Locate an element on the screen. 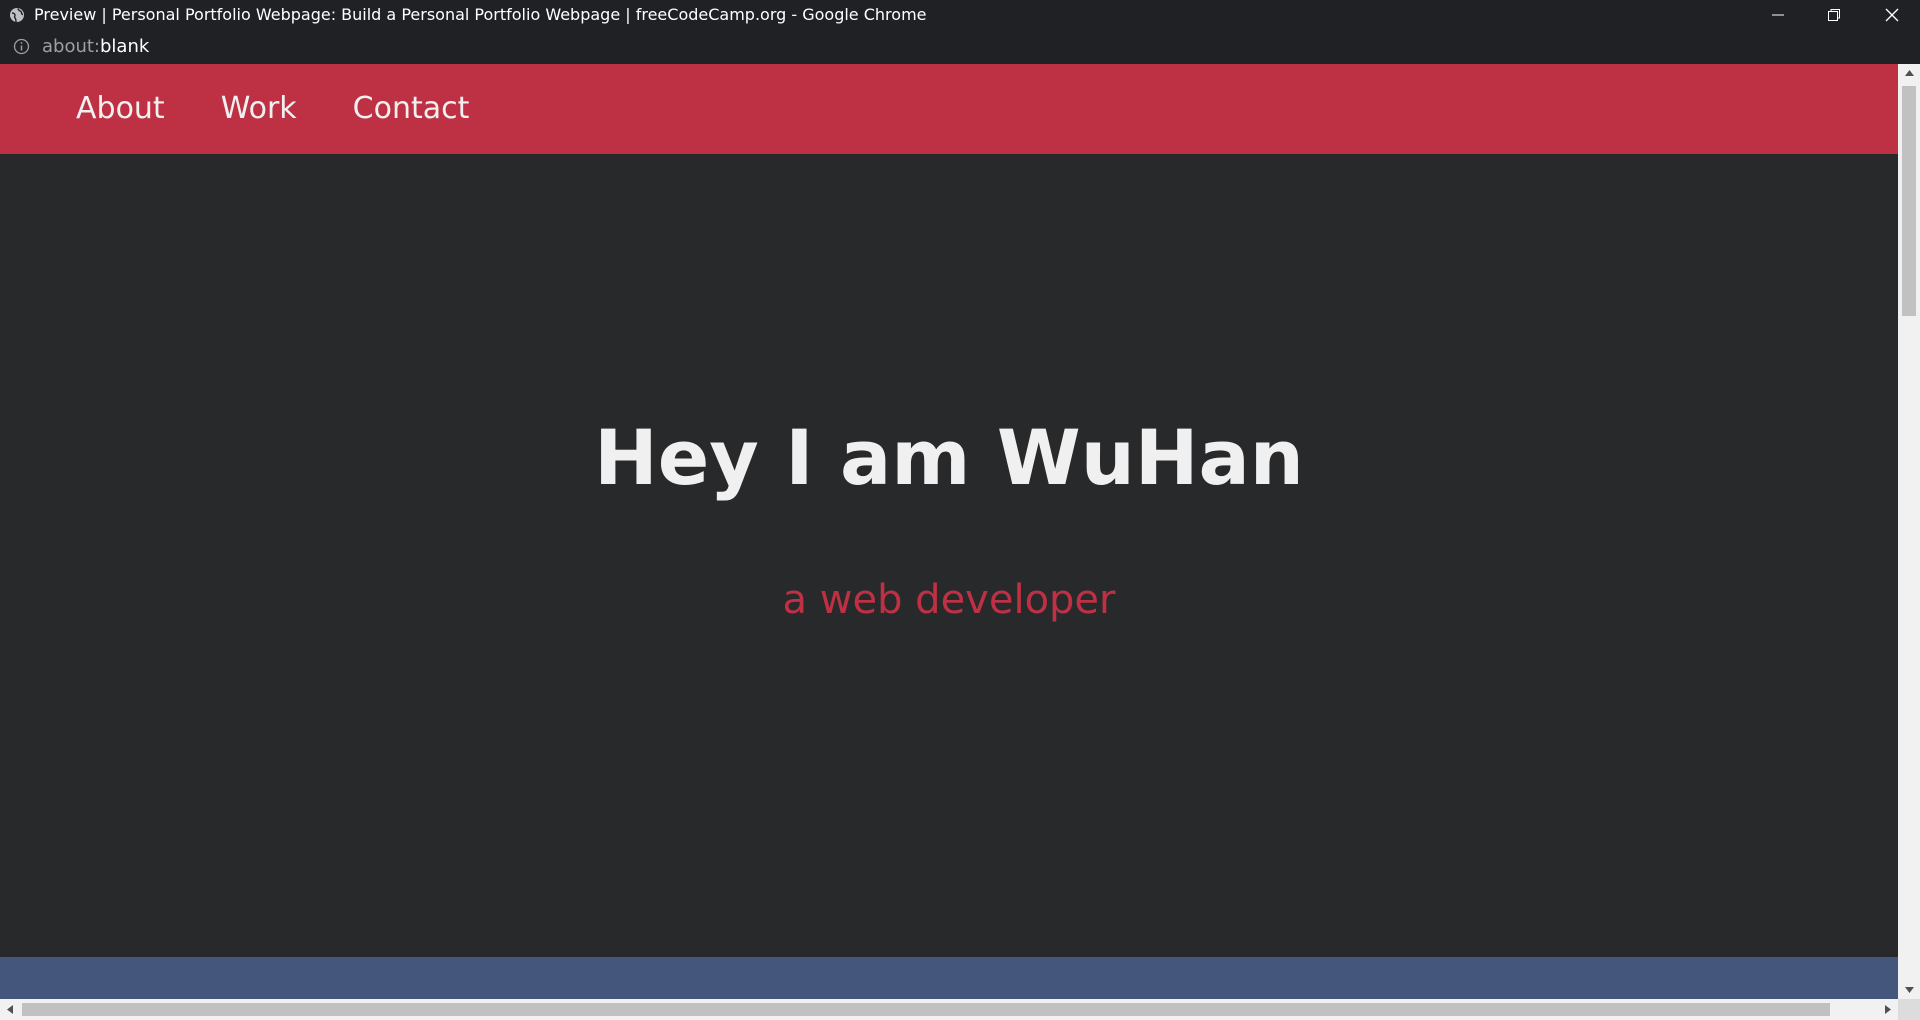 The width and height of the screenshot is (1920, 1020). scroll-up-button is located at coordinates (1909, 73).